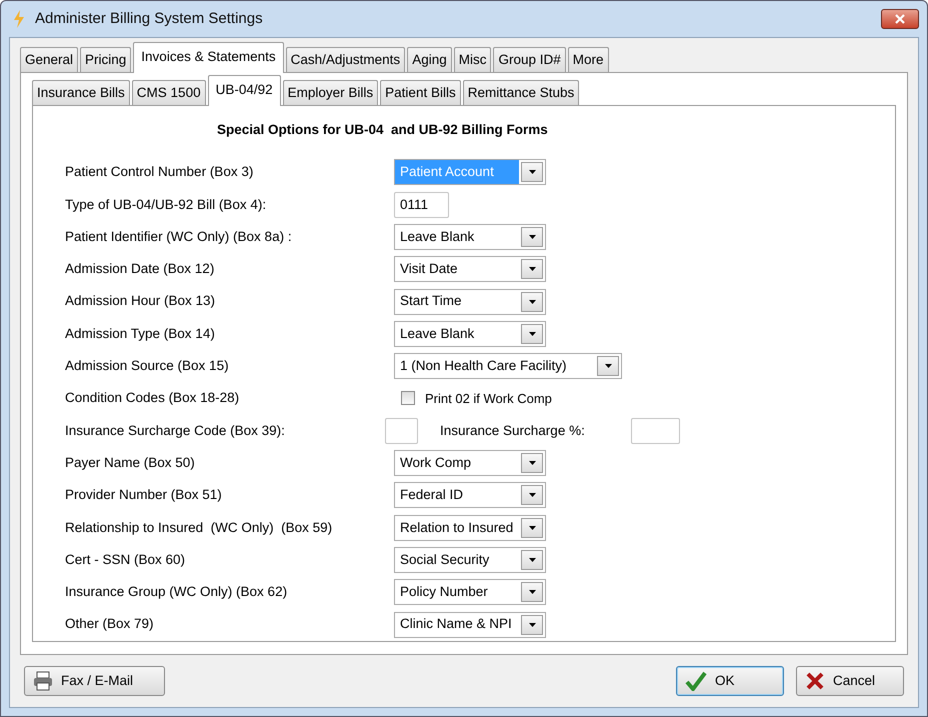 The image size is (928, 717). Describe the element at coordinates (508, 366) in the screenshot. I see `dropdown: 1 (Non Health Care Facility)` at that location.